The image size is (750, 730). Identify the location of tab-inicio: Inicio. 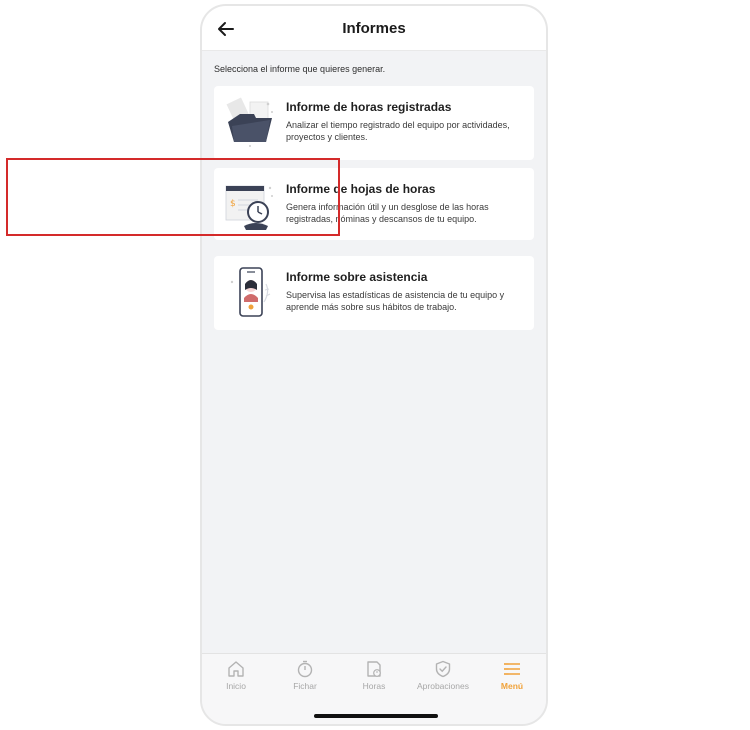
(236, 675).